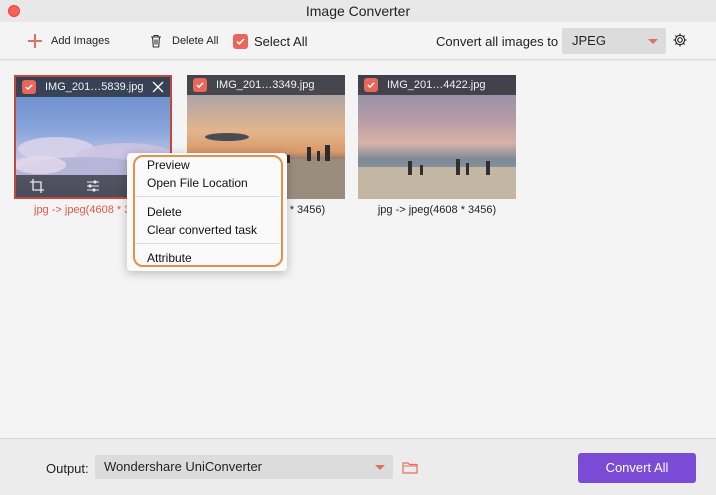 This screenshot has width=716, height=495. Describe the element at coordinates (93, 186) in the screenshot. I see `adjust-icon` at that location.